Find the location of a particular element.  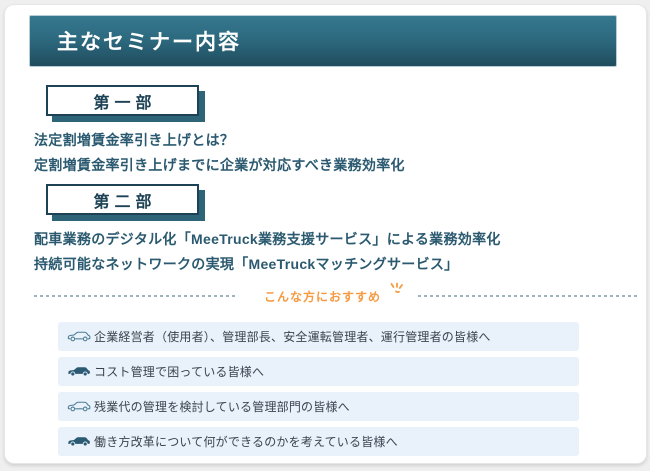

list-item-label: 残業代の管理を検討している管理部門の皆様へ is located at coordinates (222, 407).